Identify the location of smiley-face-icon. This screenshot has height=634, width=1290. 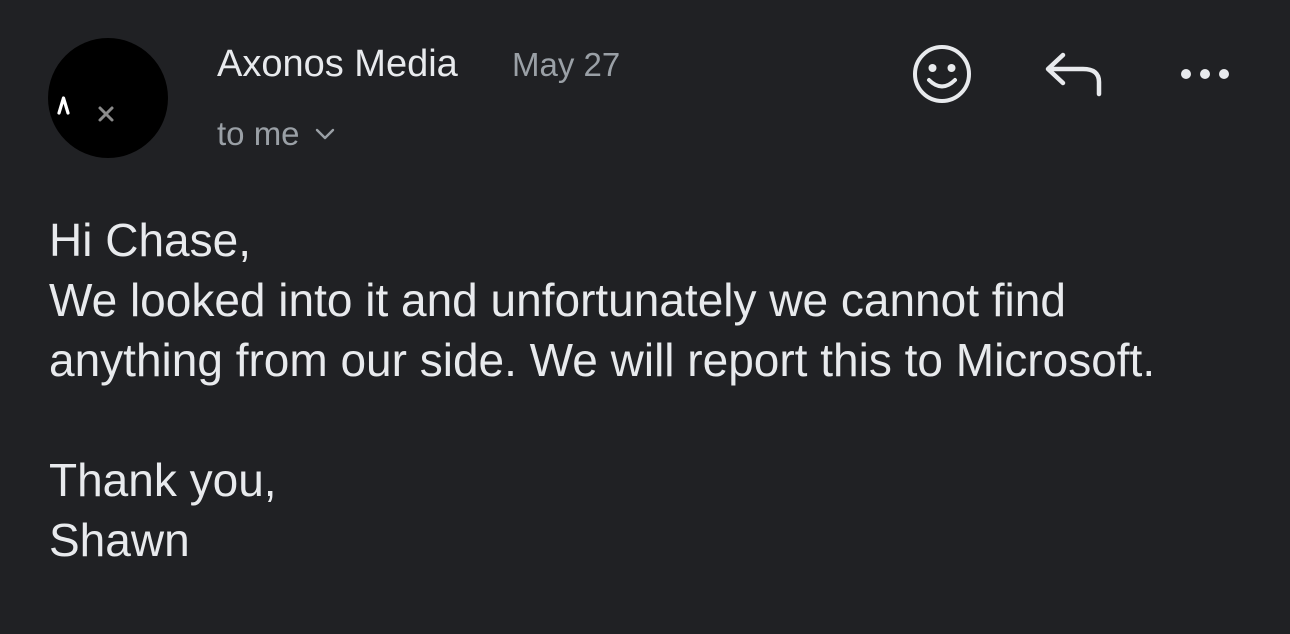
(942, 74).